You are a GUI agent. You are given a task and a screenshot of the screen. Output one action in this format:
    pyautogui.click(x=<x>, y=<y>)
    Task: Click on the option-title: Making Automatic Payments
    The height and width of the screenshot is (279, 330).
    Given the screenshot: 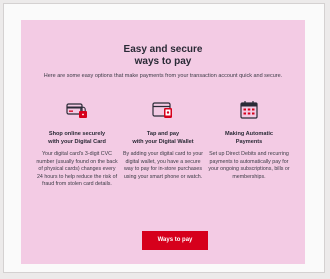 What is the action you would take?
    pyautogui.click(x=249, y=138)
    